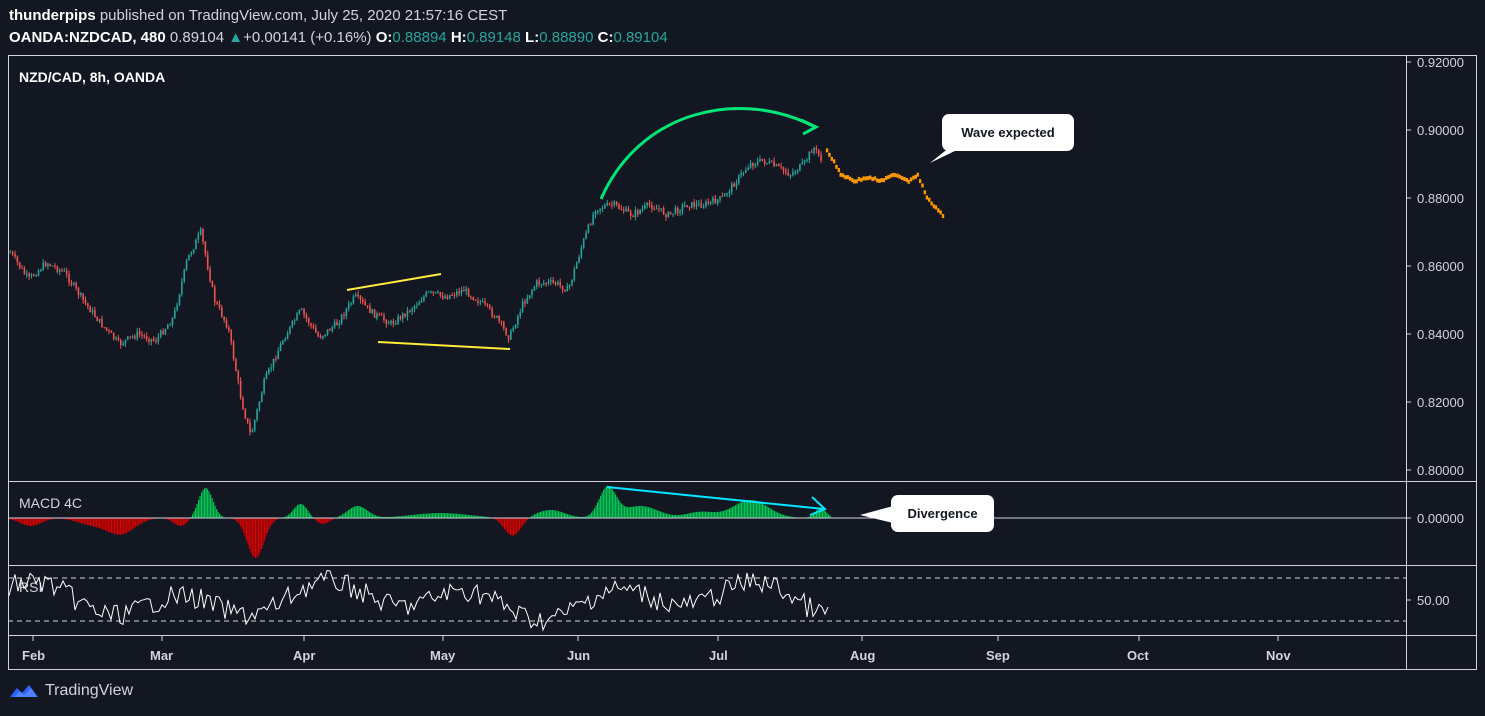  What do you see at coordinates (394, 282) in the screenshot?
I see `triangle-upper-trendline` at bounding box center [394, 282].